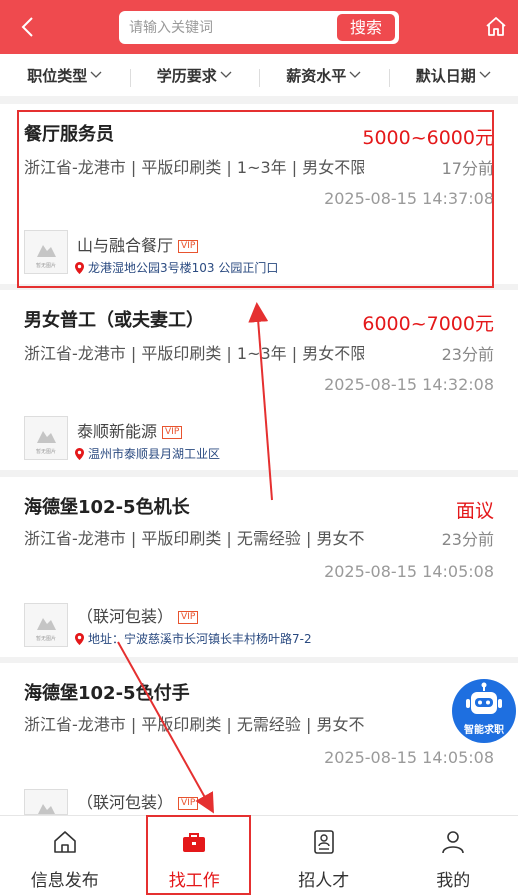 The image size is (518, 895). Describe the element at coordinates (366, 27) in the screenshot. I see `search-button: 搜索` at that location.